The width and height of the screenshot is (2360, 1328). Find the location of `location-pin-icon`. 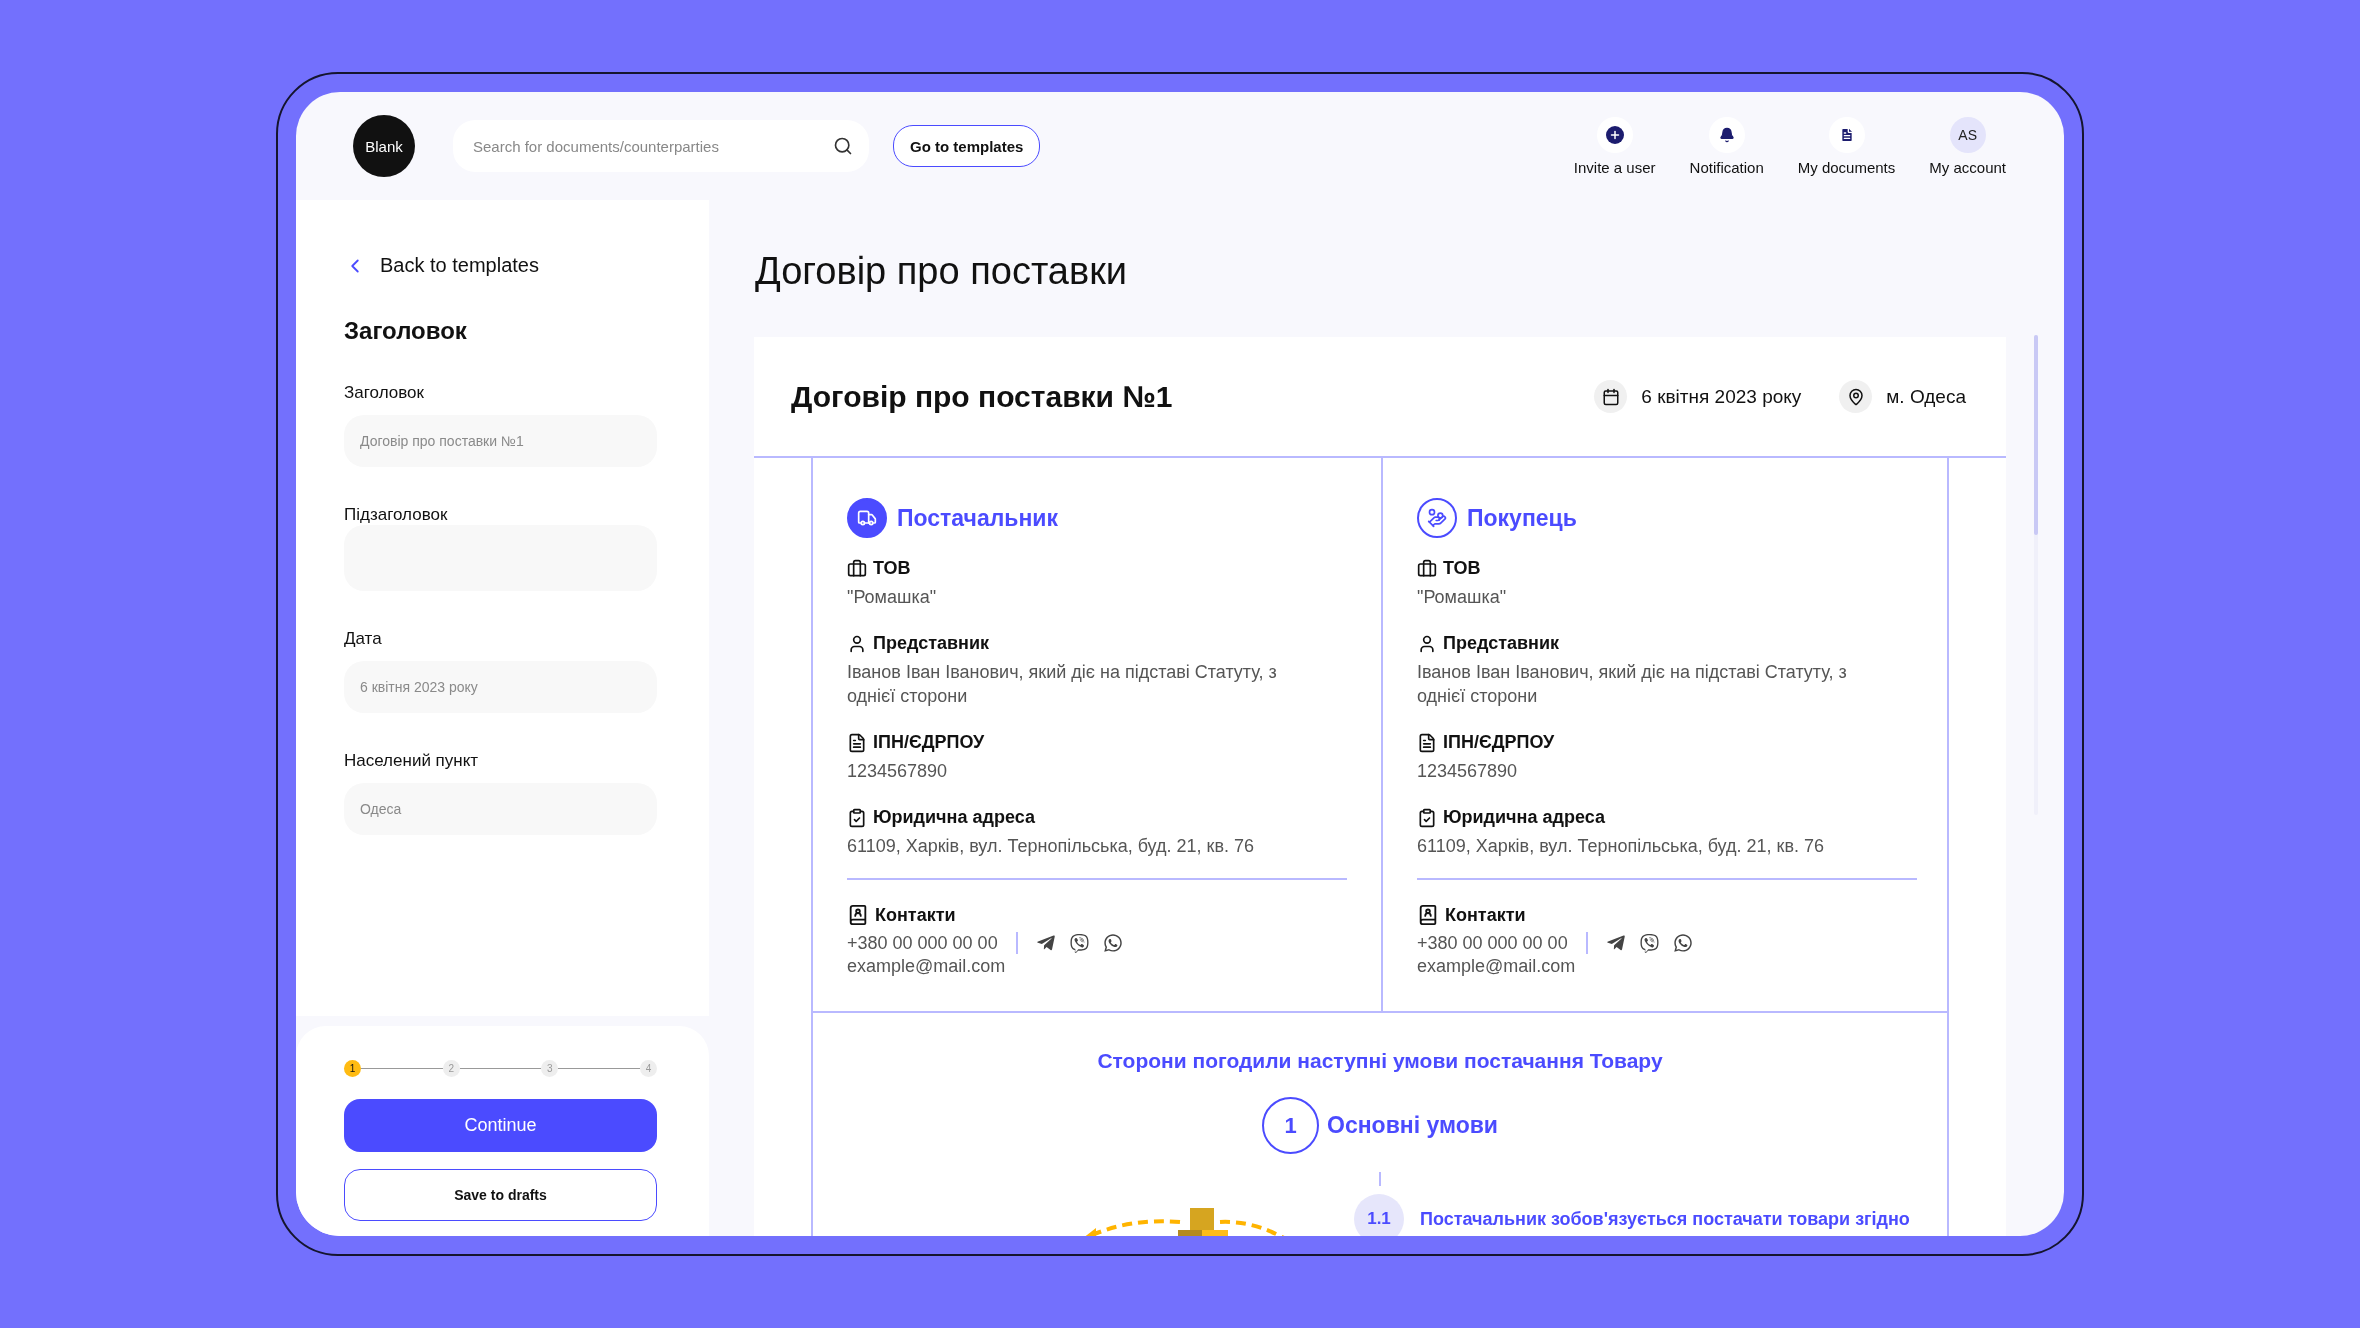

location-pin-icon is located at coordinates (1856, 396).